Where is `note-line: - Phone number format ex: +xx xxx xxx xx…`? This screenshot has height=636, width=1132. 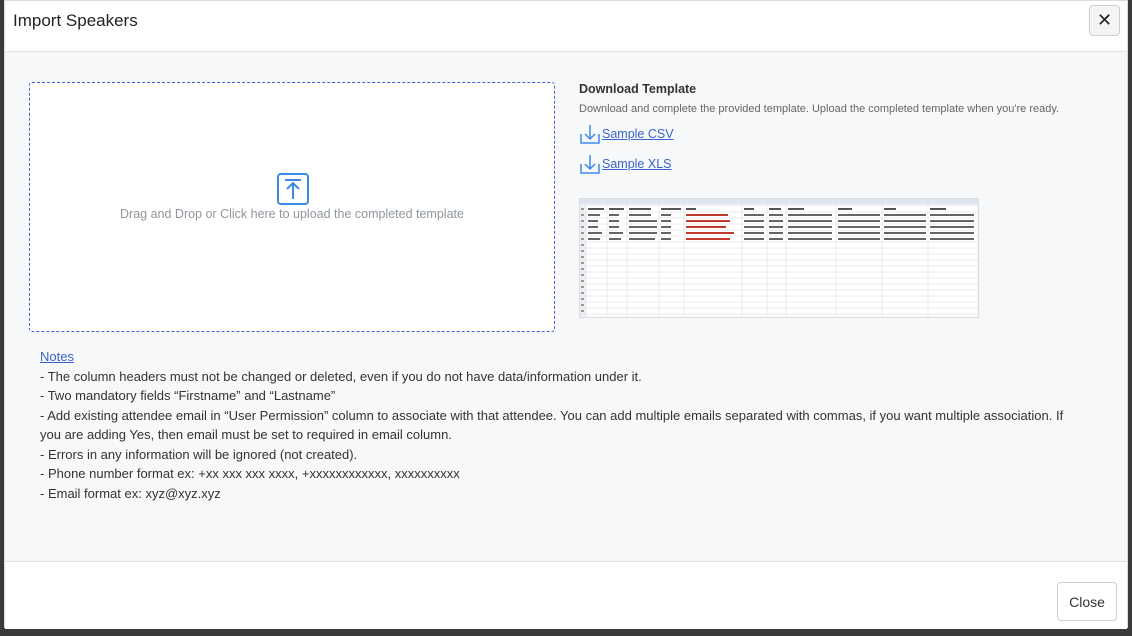
note-line: - Phone number format ex: +xx xxx xxx xx… is located at coordinates (250, 473).